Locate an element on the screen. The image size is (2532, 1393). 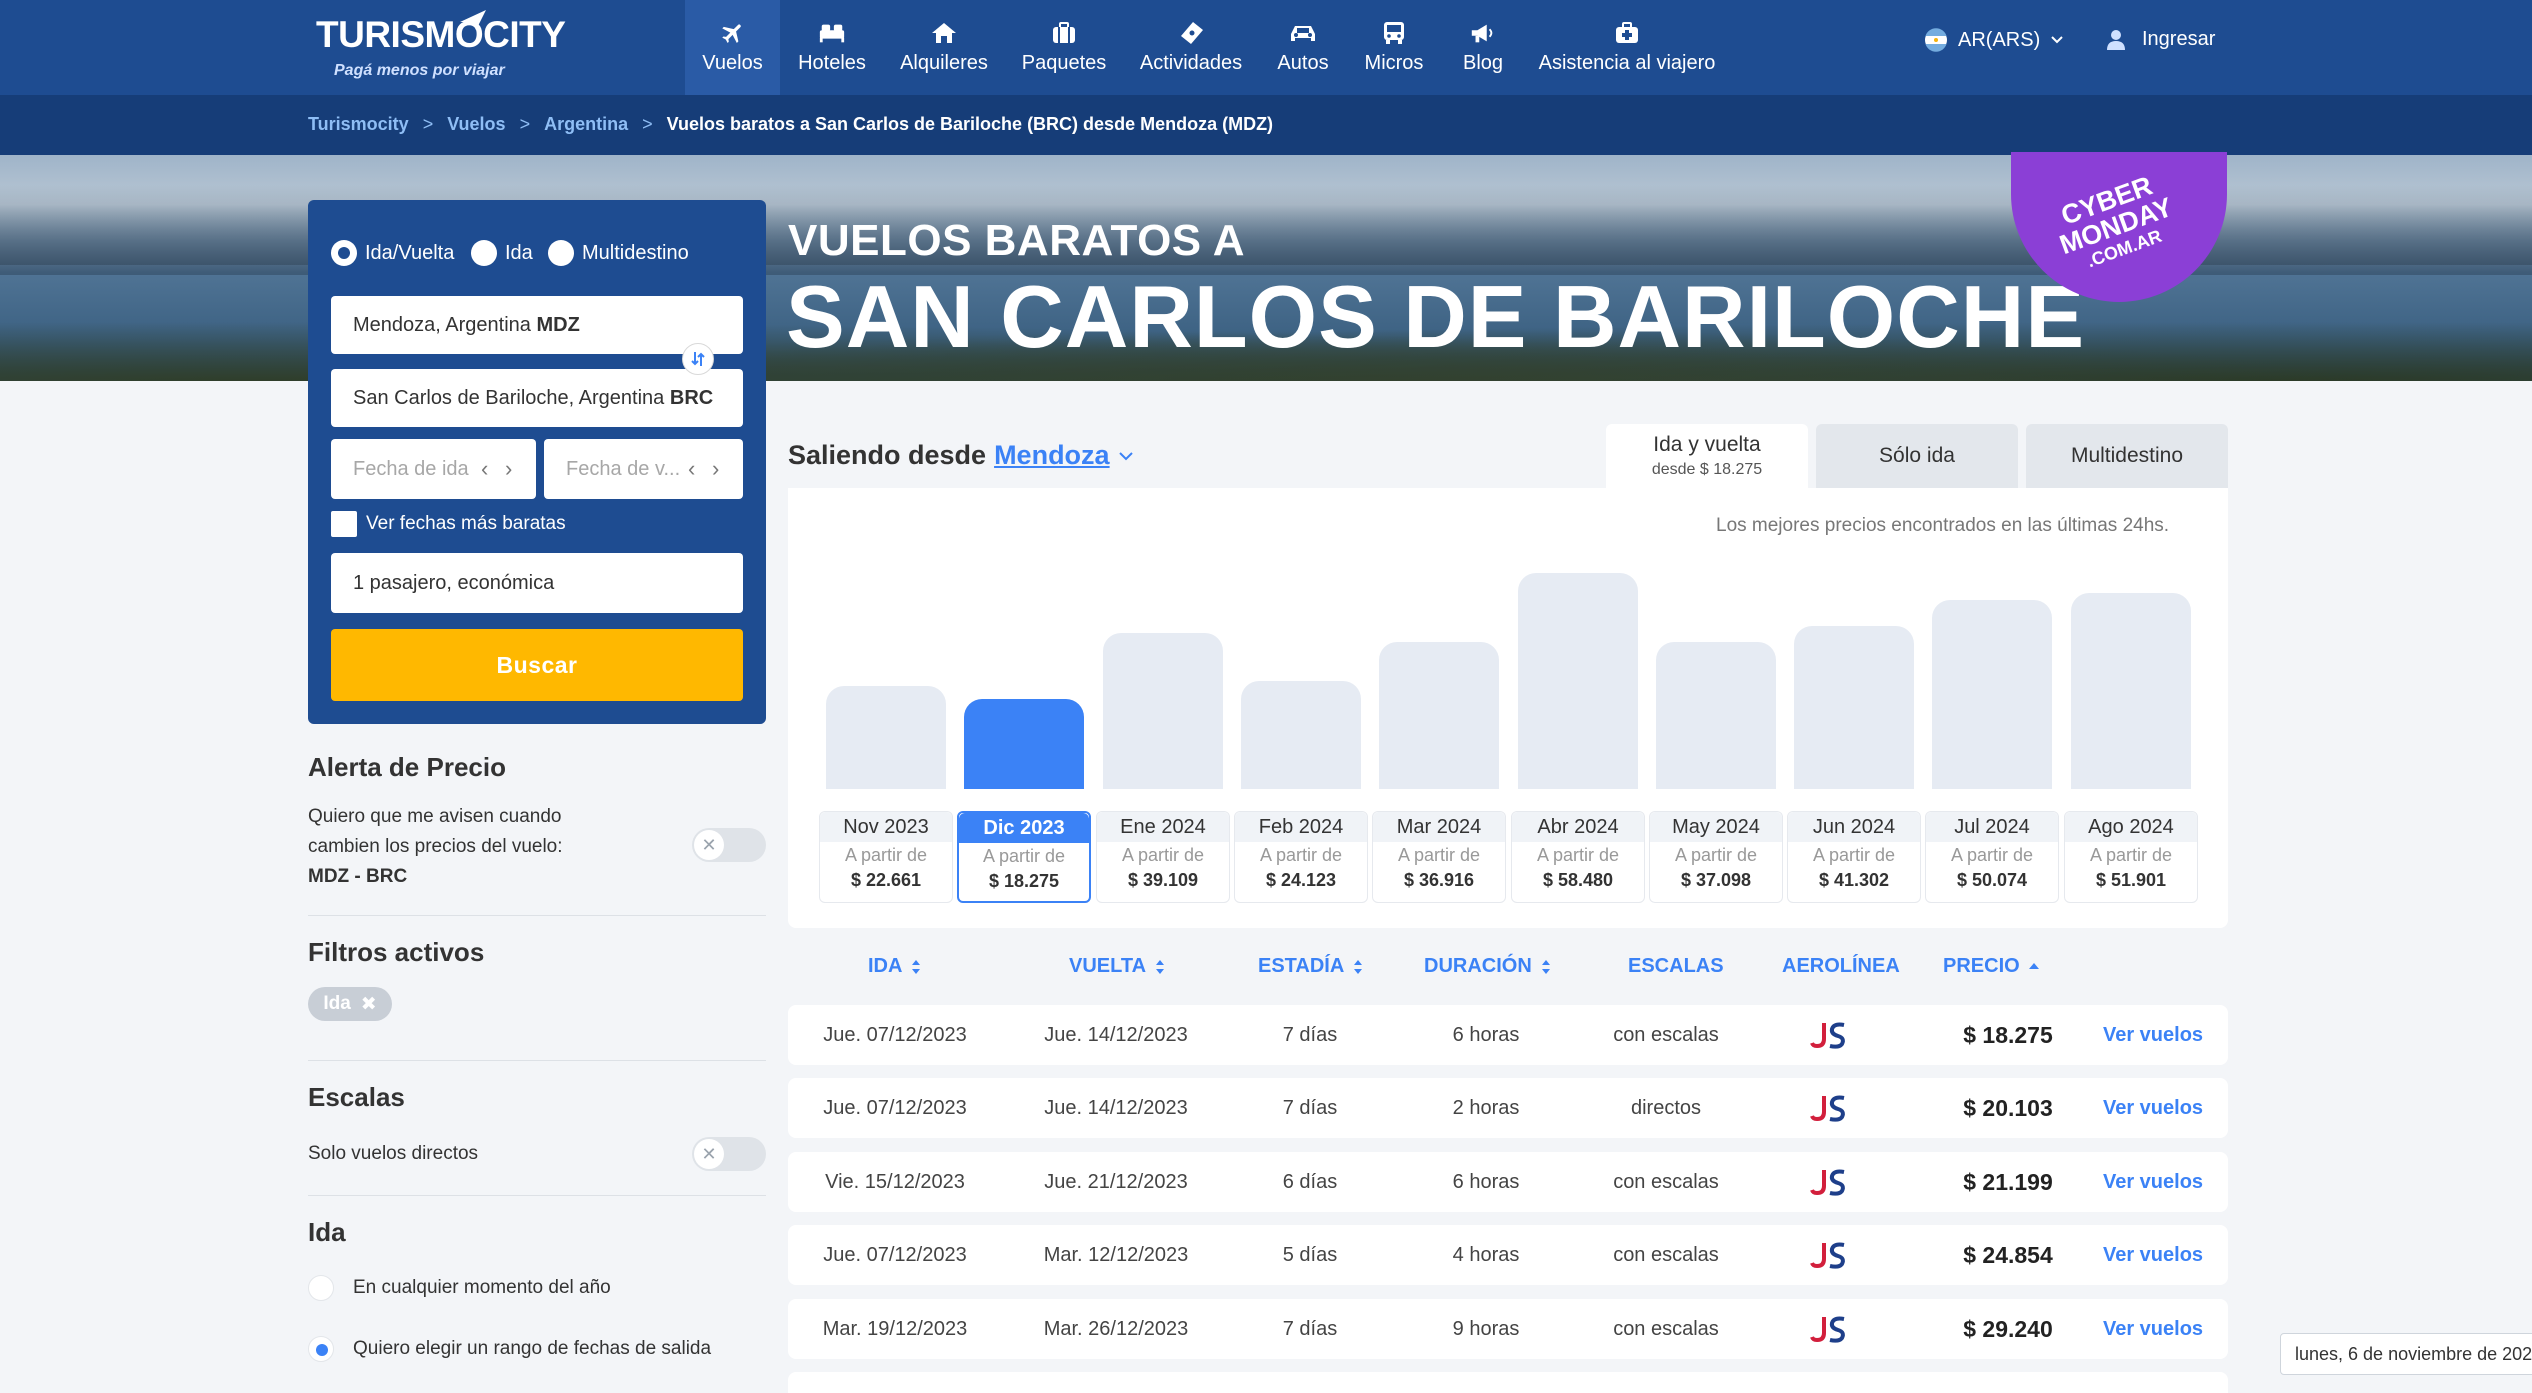
price-alert-route: MDZ - BRC is located at coordinates (358, 876).